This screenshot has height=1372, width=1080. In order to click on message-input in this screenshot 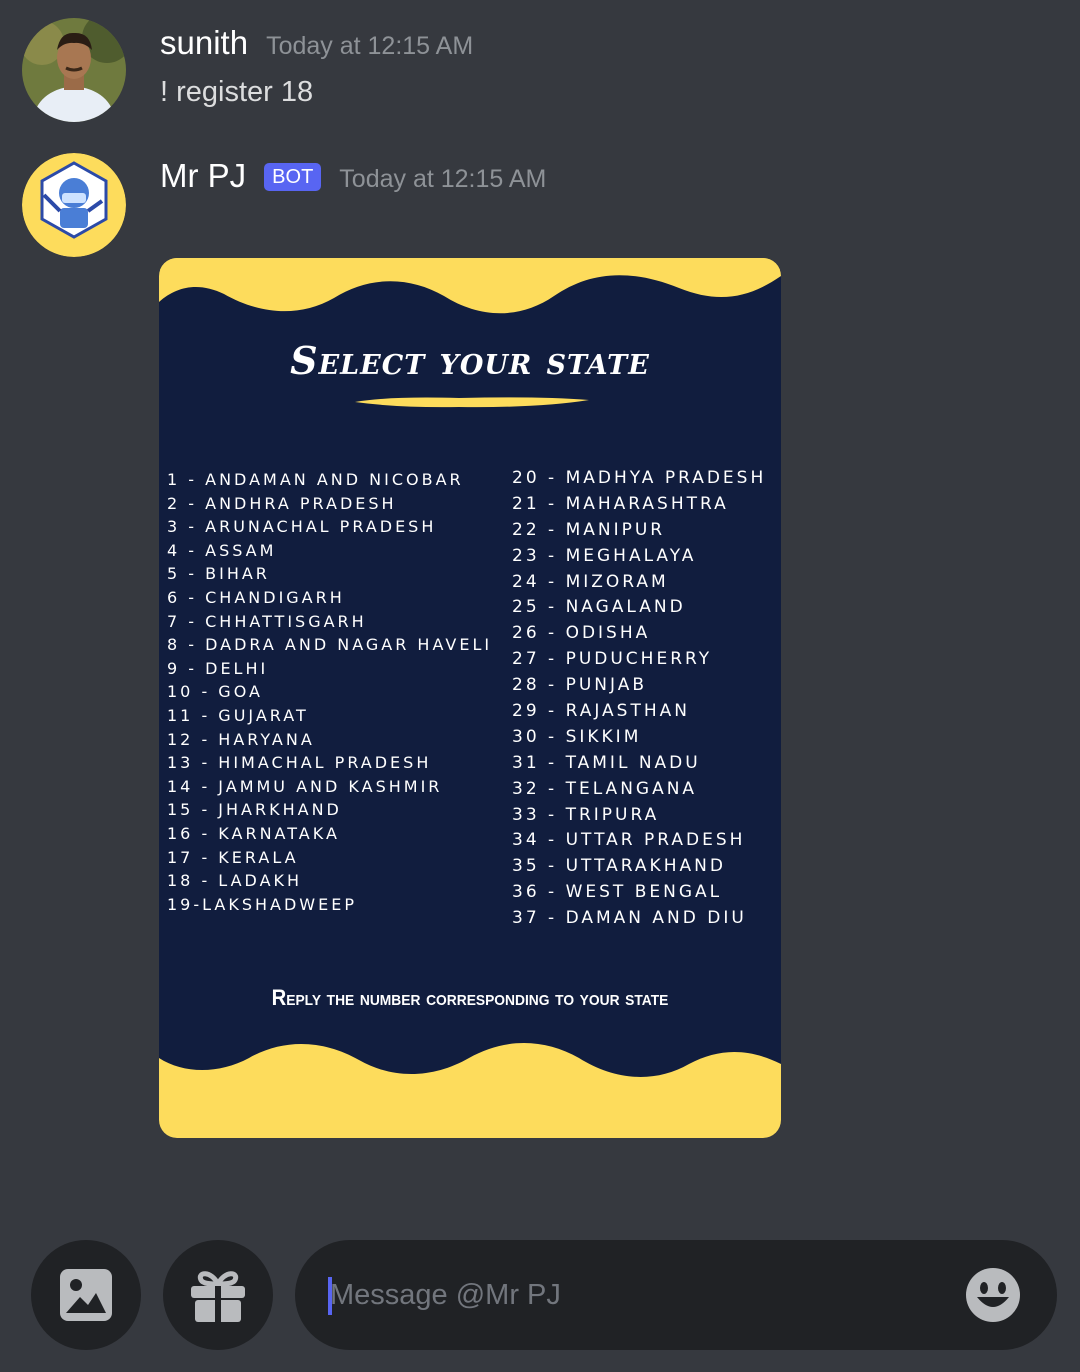, I will do `click(610, 1295)`.